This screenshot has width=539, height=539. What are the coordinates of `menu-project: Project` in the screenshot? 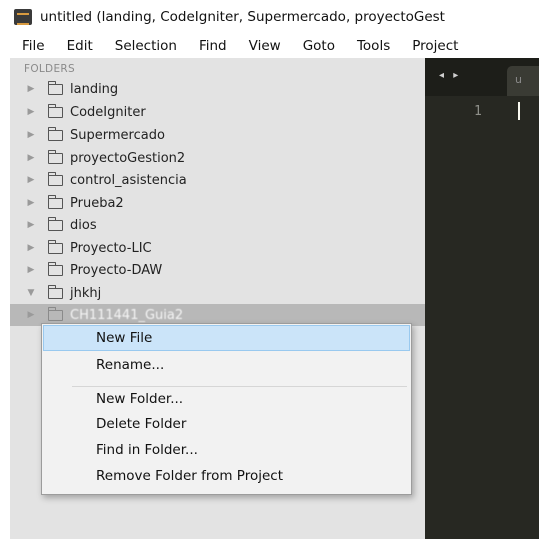 It's located at (434, 46).